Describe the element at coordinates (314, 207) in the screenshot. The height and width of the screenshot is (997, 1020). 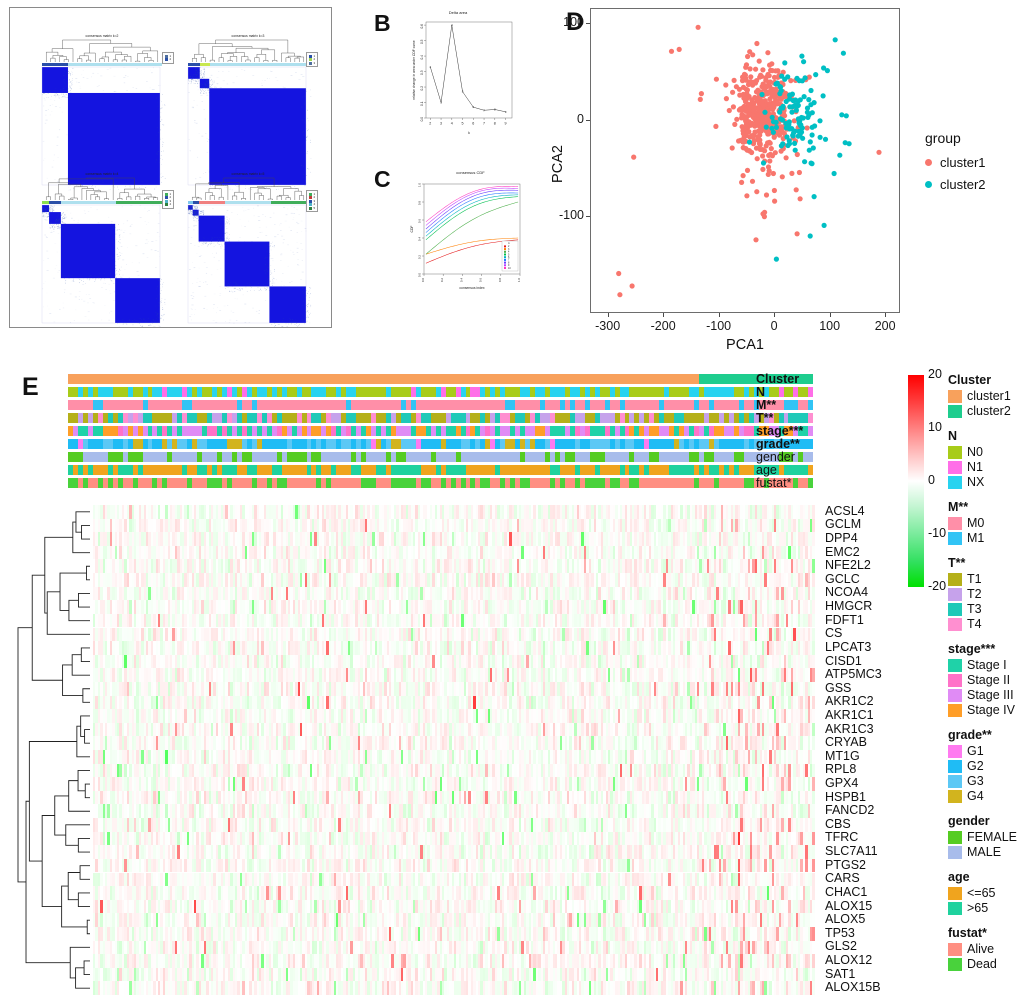
I see `legend-label: 5` at that location.